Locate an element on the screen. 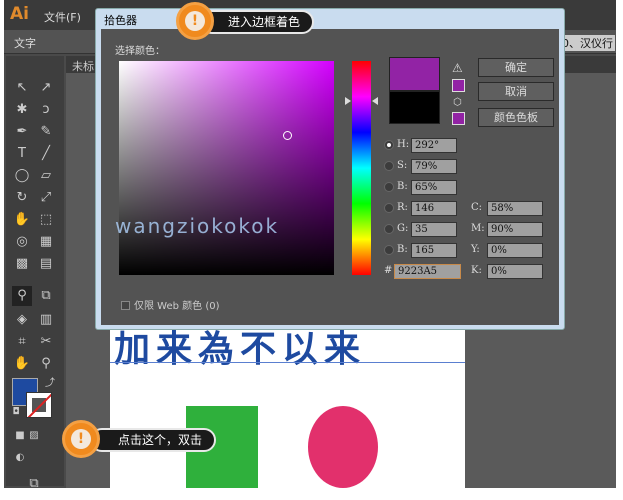 Image resolution: width=623 pixels, height=500 pixels. cancel-button: 取消 is located at coordinates (516, 91).